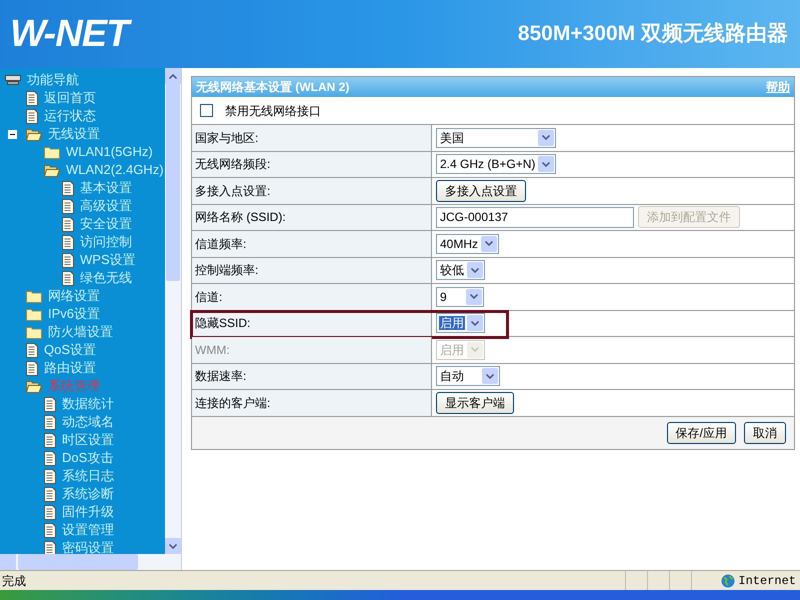 Image resolution: width=800 pixels, height=600 pixels. What do you see at coordinates (312, 270) in the screenshot?
I see `label-cell: 控制端频率:` at bounding box center [312, 270].